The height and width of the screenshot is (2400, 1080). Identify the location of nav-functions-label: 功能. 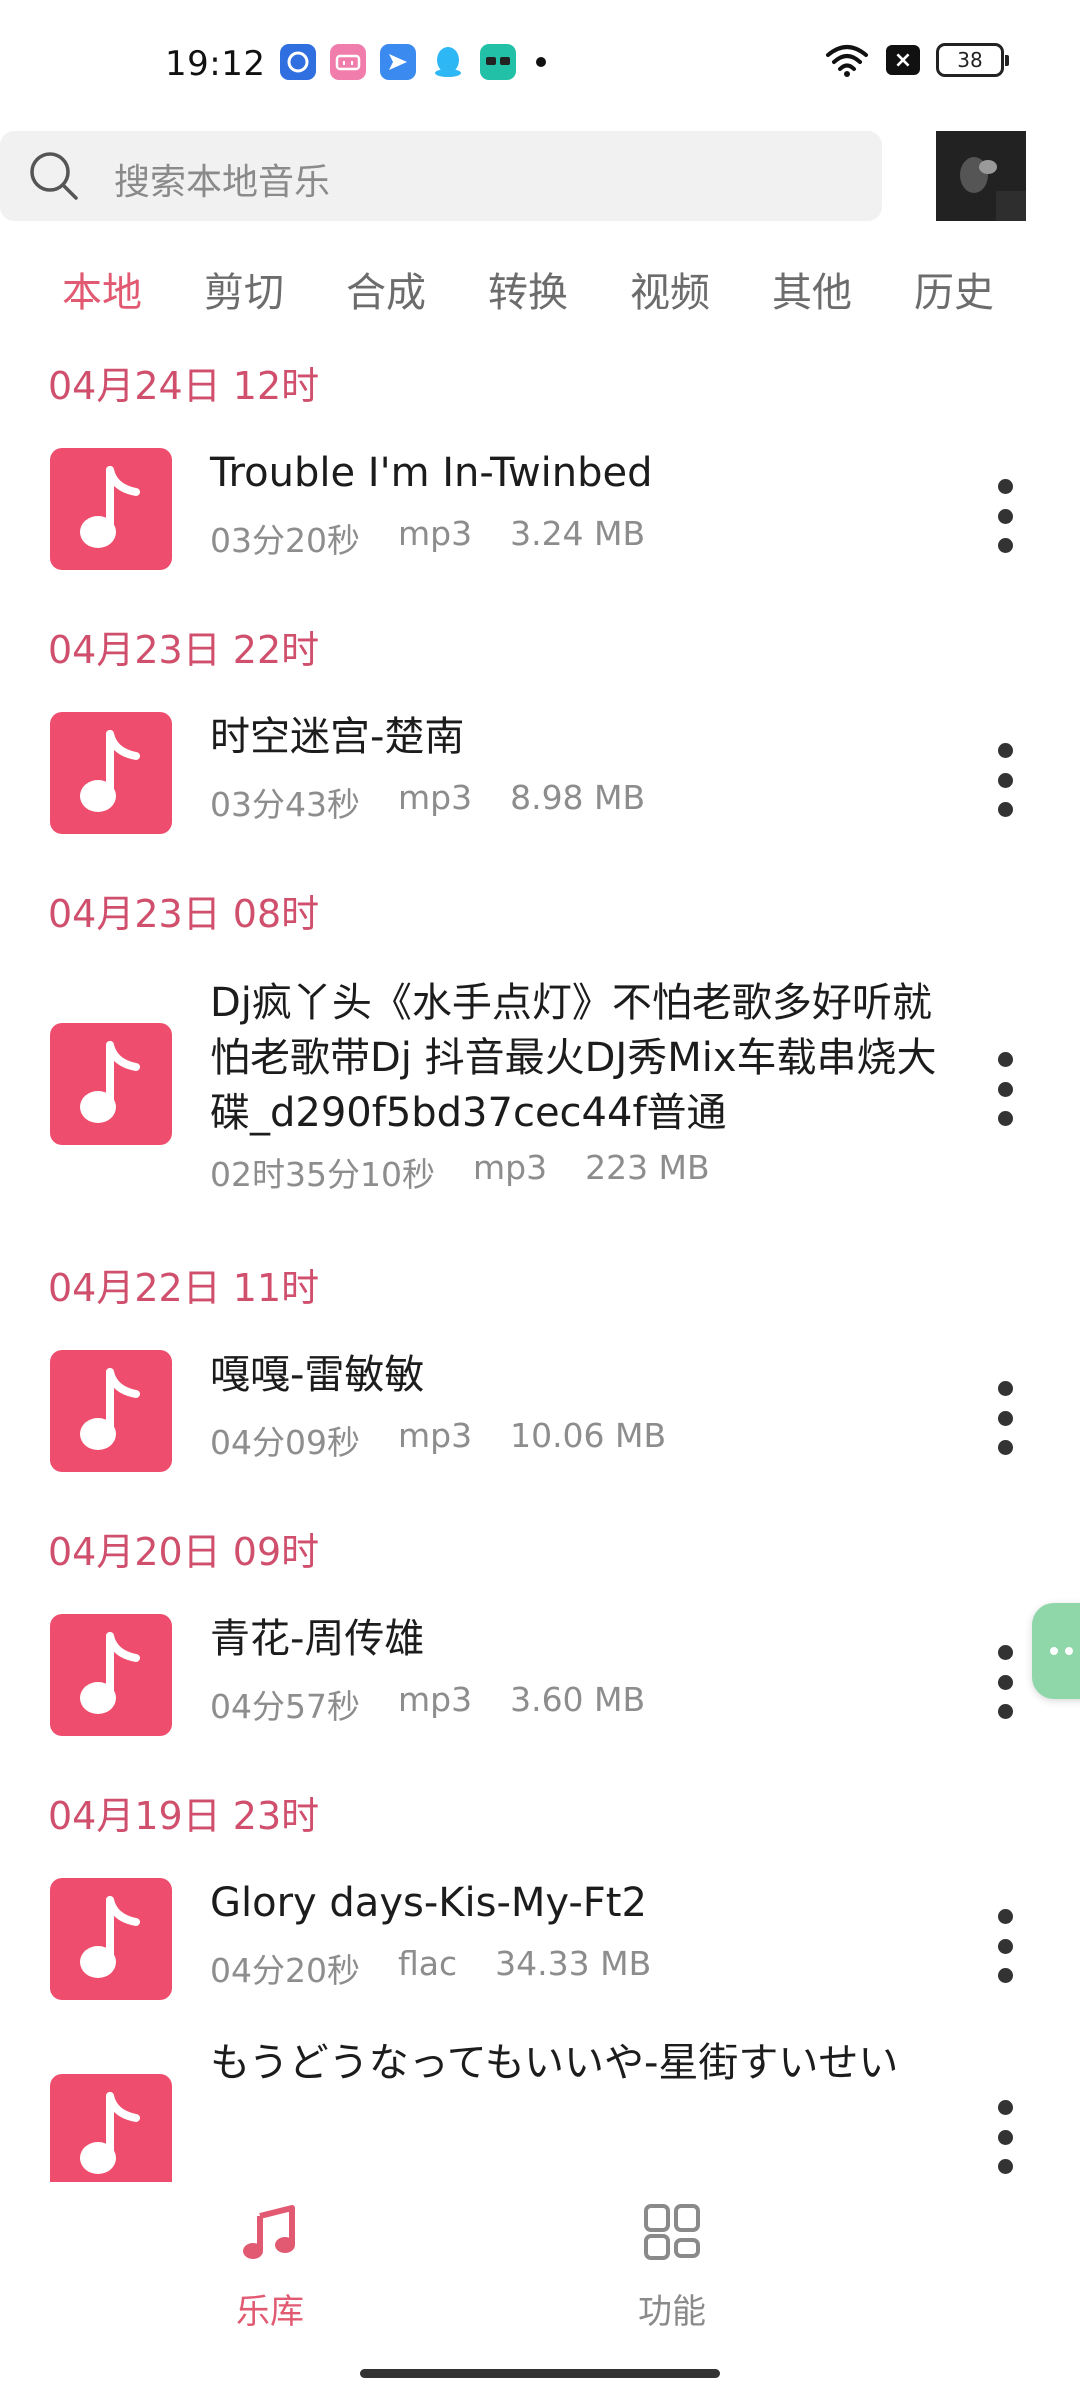
(672, 2312).